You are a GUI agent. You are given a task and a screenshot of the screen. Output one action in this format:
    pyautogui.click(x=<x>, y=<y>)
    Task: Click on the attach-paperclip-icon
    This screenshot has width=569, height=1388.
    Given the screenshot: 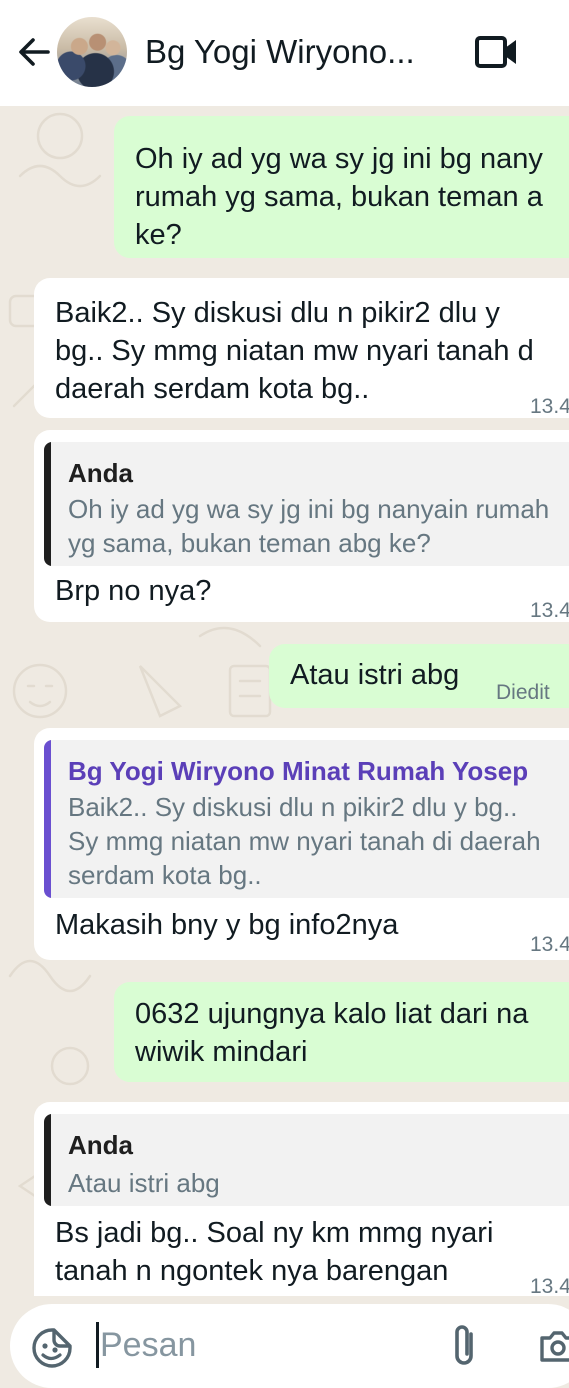 What is the action you would take?
    pyautogui.click(x=464, y=1346)
    